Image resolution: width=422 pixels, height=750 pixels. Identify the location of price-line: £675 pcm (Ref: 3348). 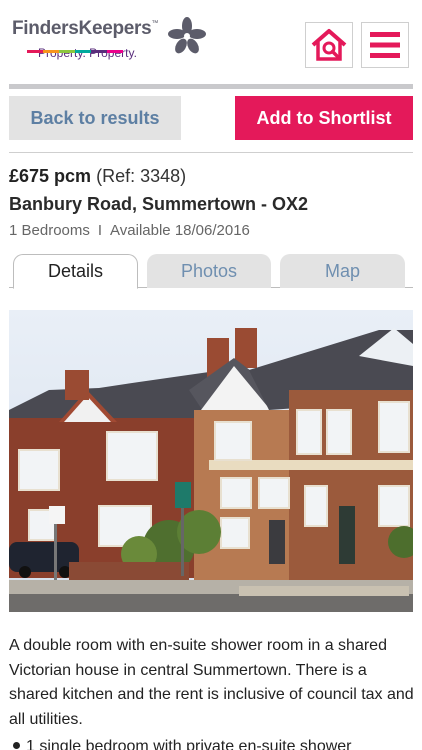
(97, 176).